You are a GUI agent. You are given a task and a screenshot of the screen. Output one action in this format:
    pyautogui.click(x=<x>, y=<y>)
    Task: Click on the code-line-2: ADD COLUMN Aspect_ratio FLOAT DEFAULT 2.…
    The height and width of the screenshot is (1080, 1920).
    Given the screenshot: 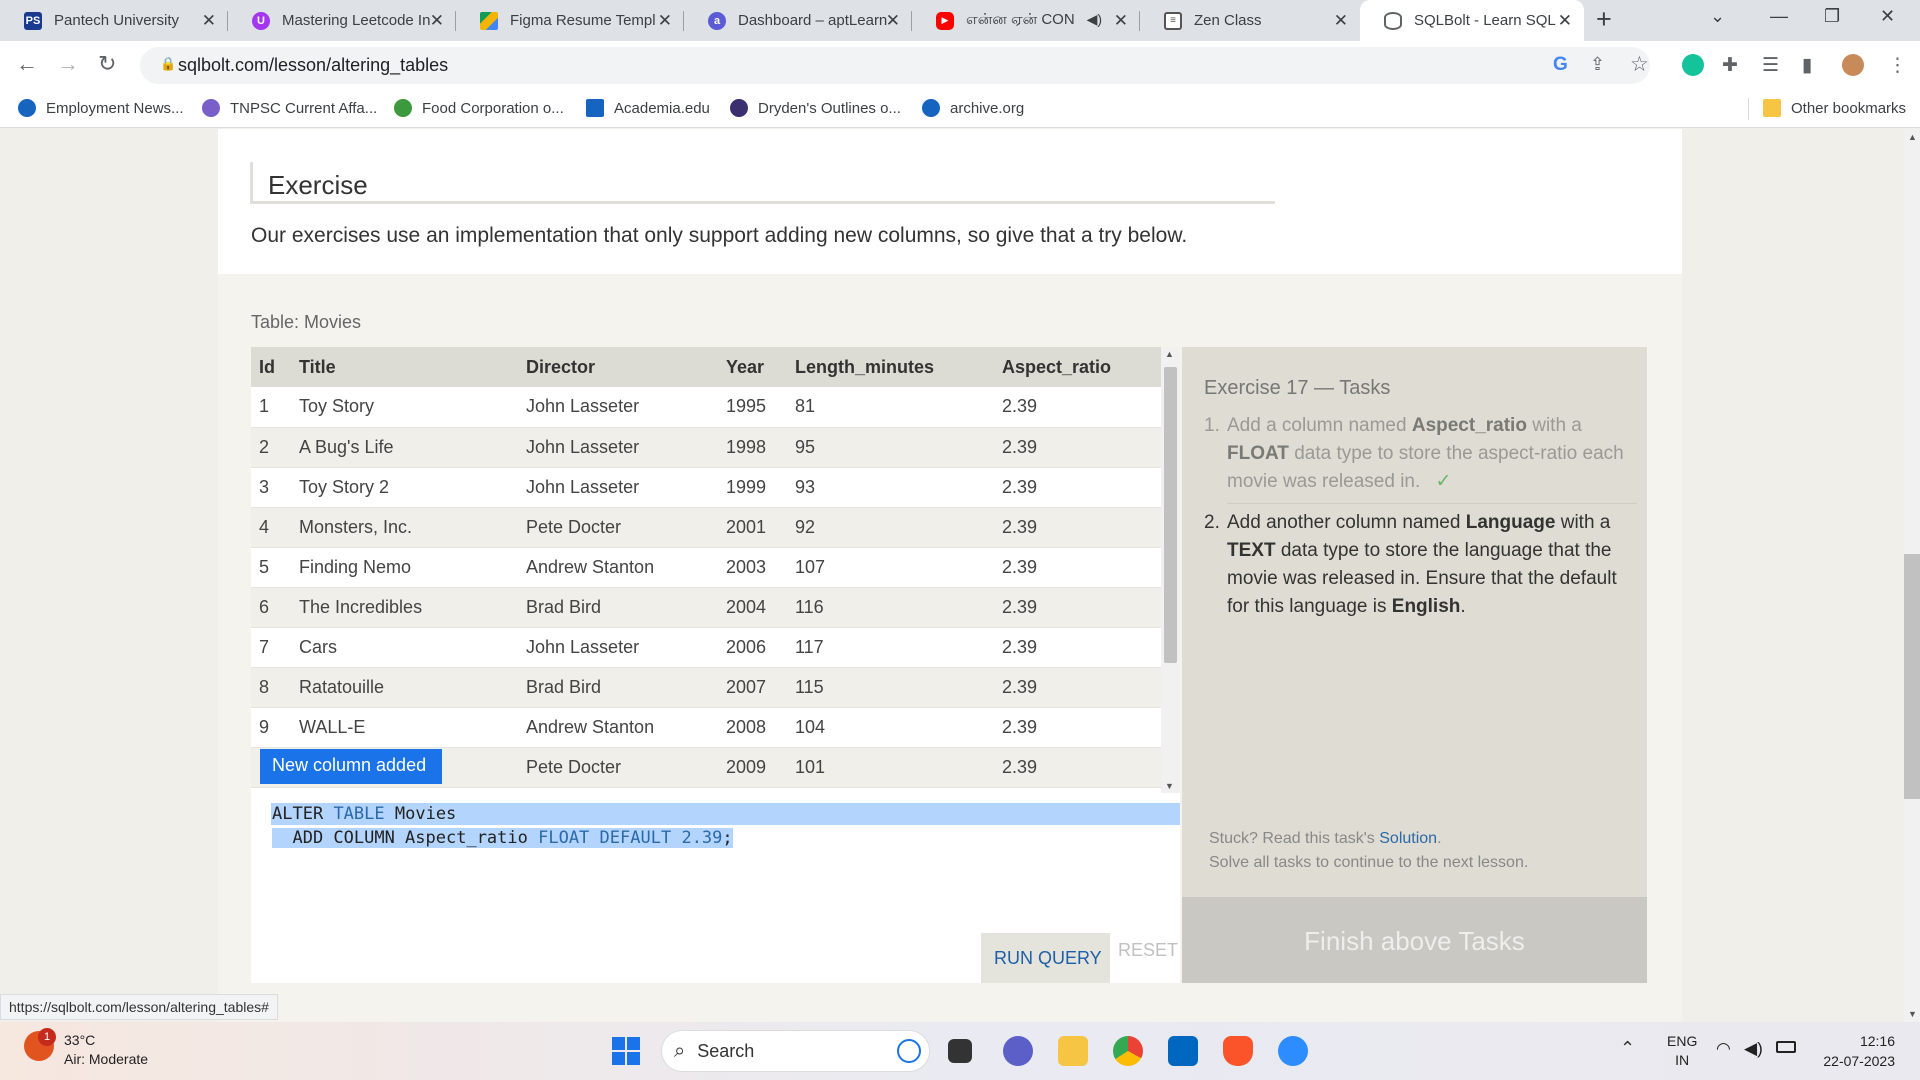 What is the action you would take?
    pyautogui.click(x=502, y=838)
    